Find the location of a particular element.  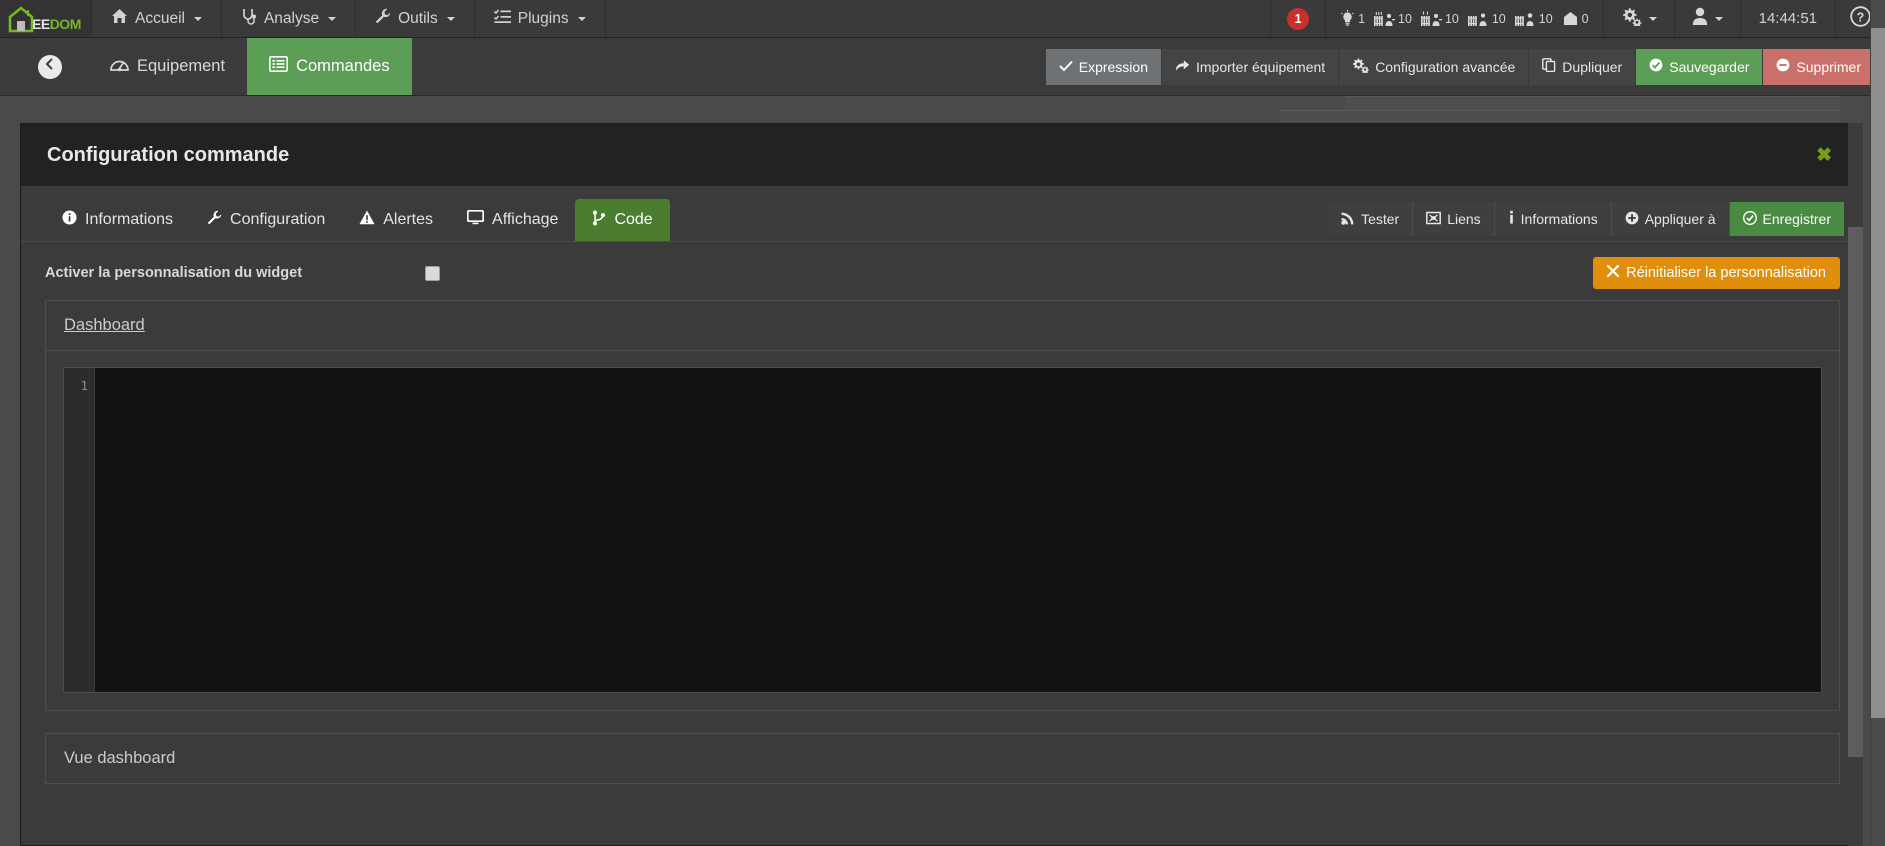

modal-scrollbar is located at coordinates (1855, 484).